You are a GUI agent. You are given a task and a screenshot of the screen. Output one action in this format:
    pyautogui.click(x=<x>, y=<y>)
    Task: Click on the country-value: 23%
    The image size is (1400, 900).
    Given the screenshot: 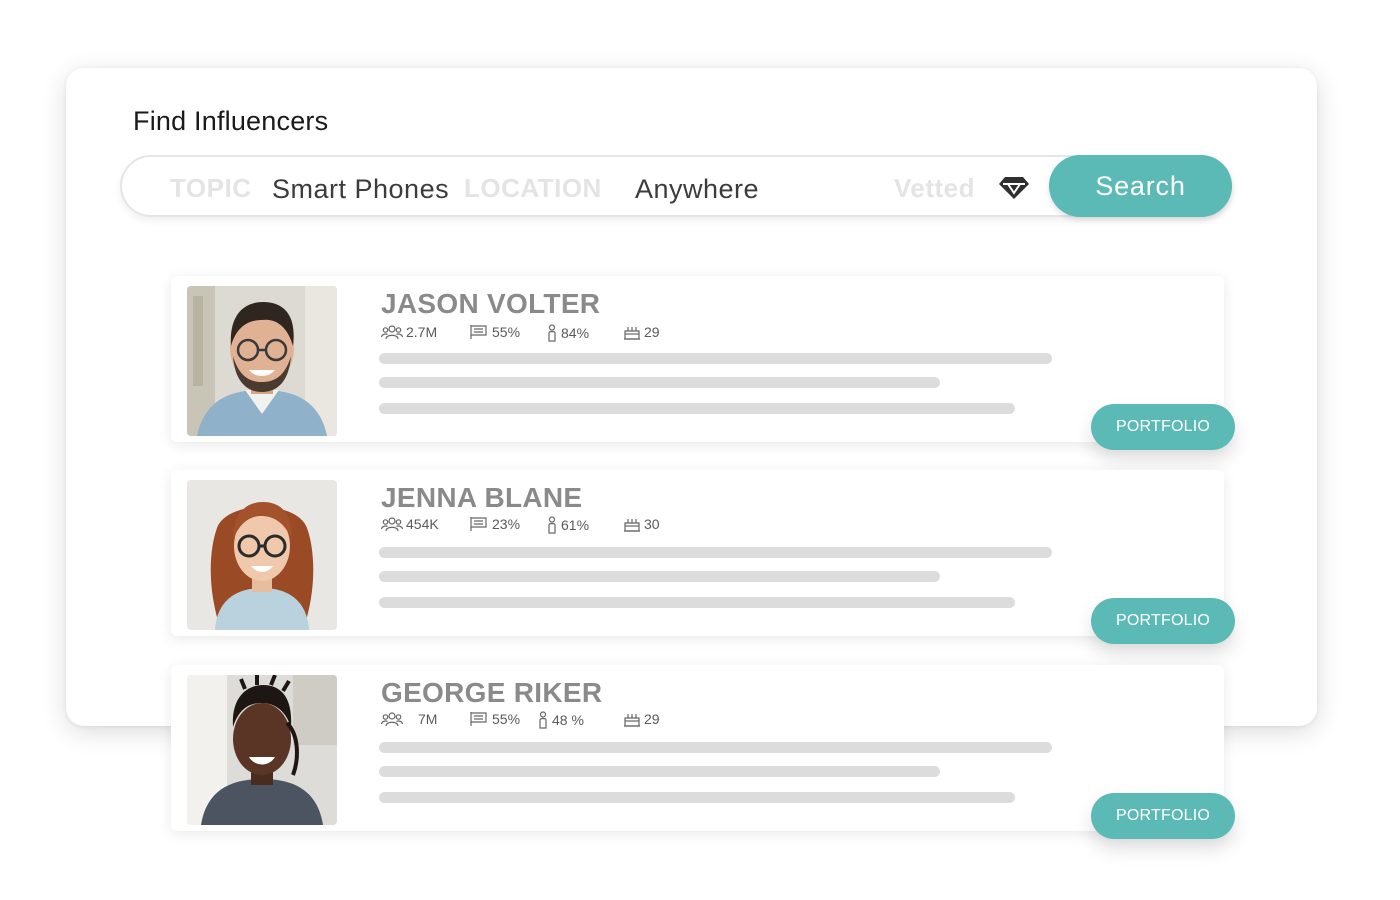 What is the action you would take?
    pyautogui.click(x=506, y=524)
    